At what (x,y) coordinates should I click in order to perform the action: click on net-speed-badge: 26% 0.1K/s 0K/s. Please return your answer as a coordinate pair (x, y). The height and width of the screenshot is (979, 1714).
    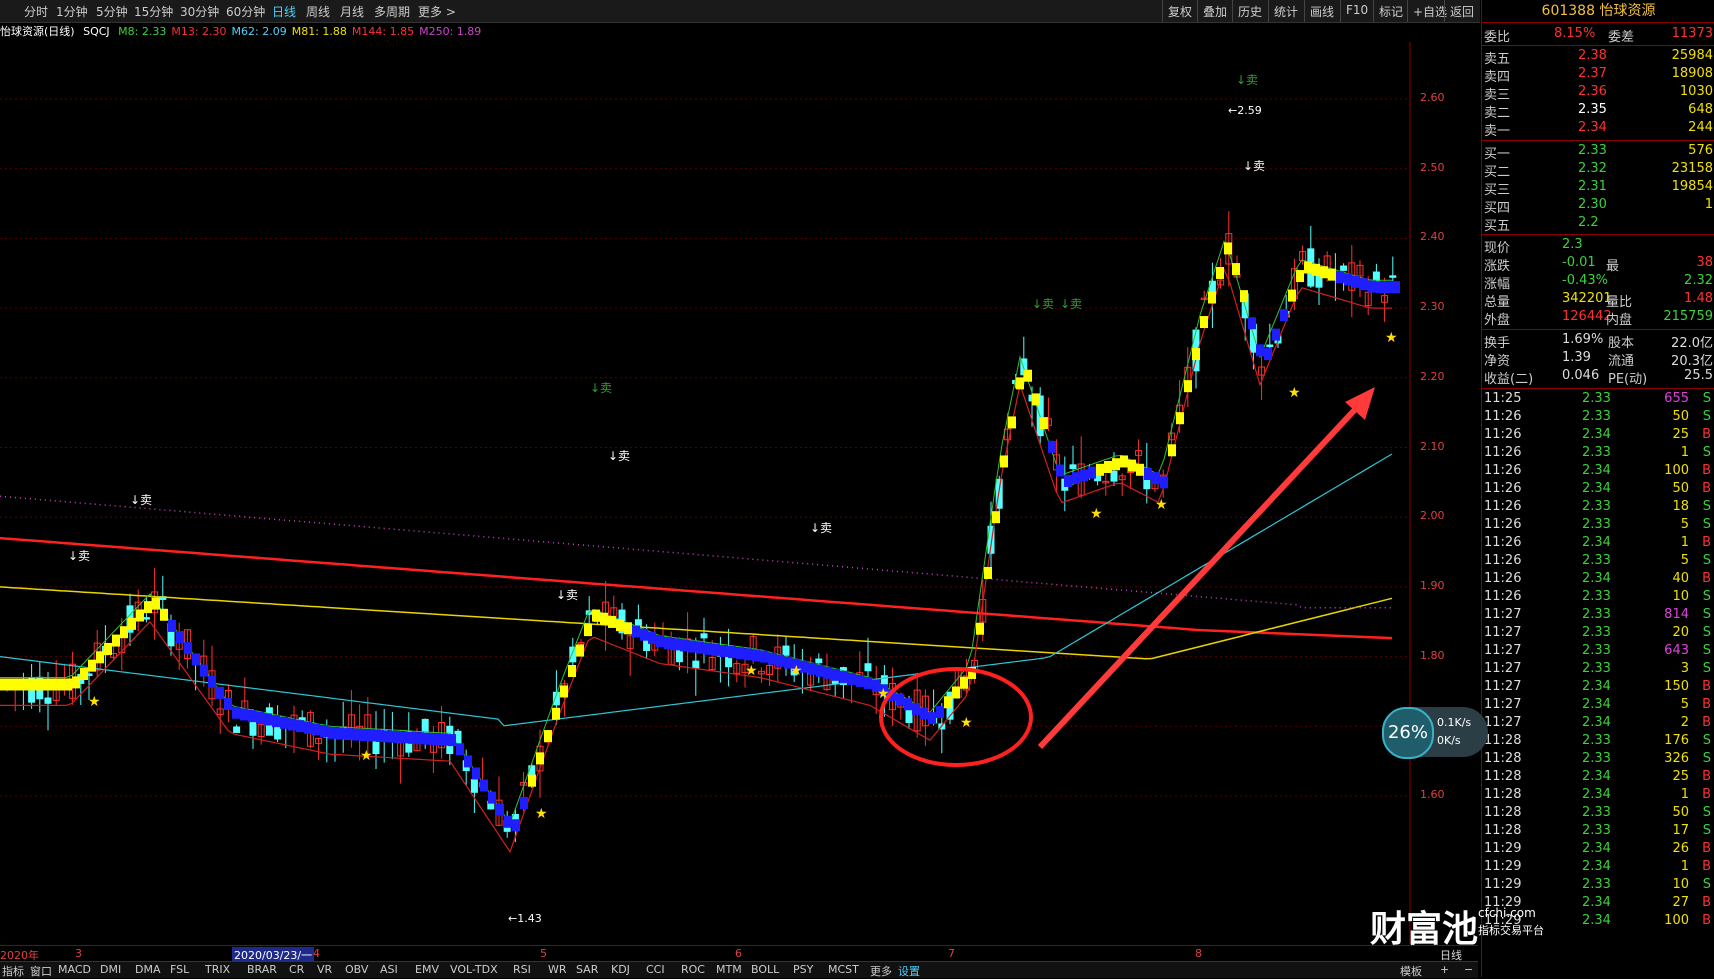
    Looking at the image, I should click on (1435, 733).